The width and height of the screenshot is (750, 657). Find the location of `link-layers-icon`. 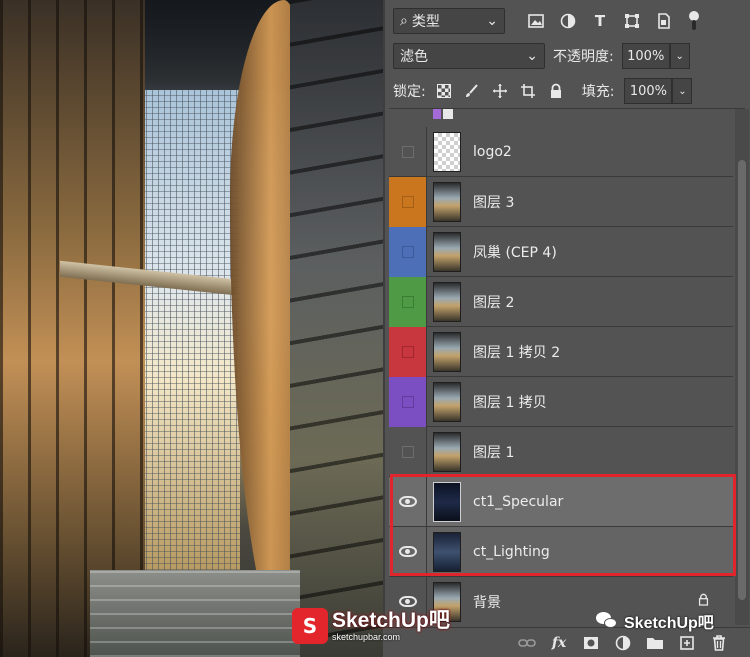

link-layers-icon is located at coordinates (527, 643).